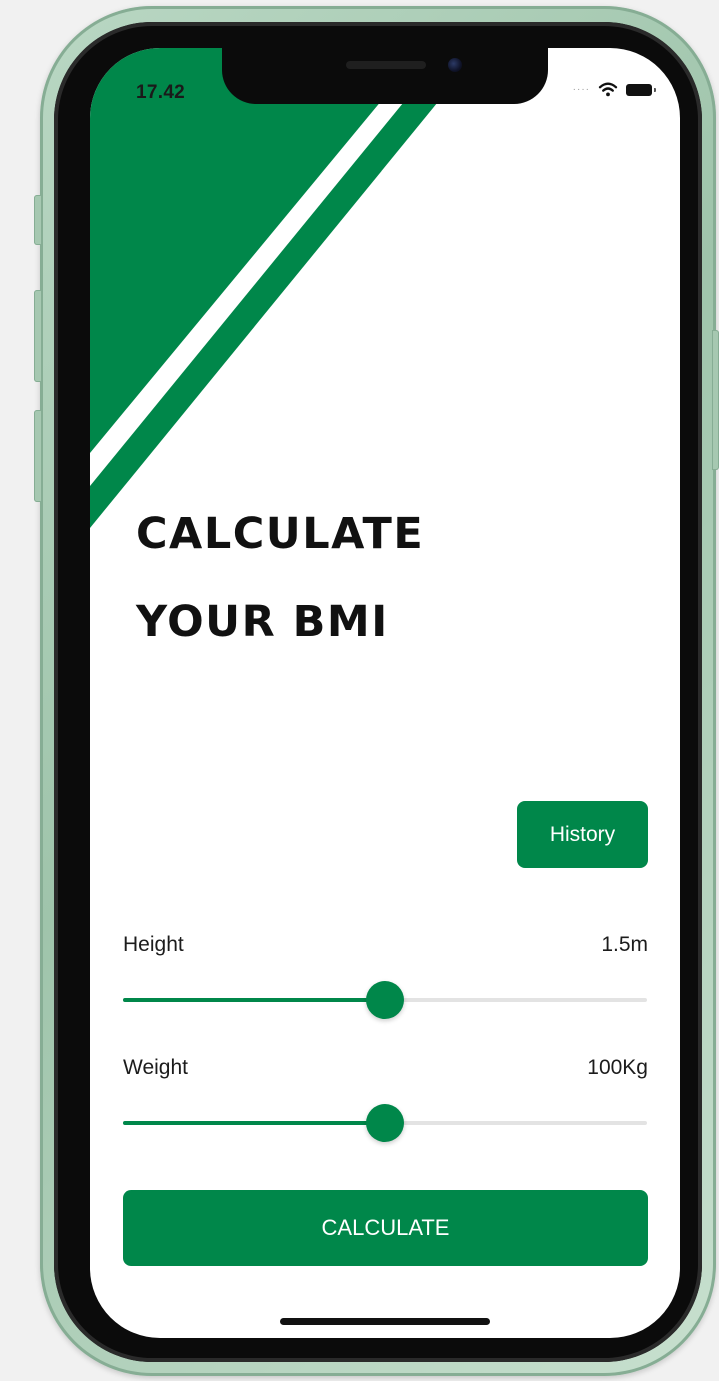 Image resolution: width=719 pixels, height=1381 pixels. What do you see at coordinates (280, 578) in the screenshot?
I see `page-title: CALCULATE YOUR BMI` at bounding box center [280, 578].